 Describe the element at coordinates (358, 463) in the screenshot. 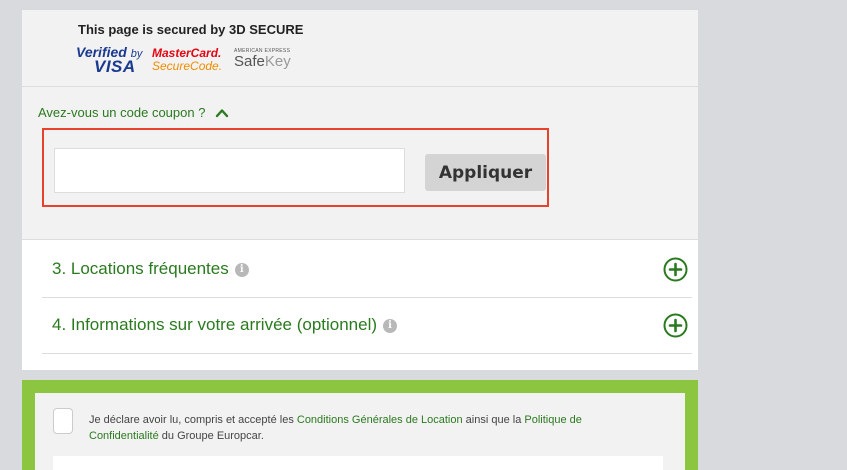

I see `terms-bottom-area` at that location.